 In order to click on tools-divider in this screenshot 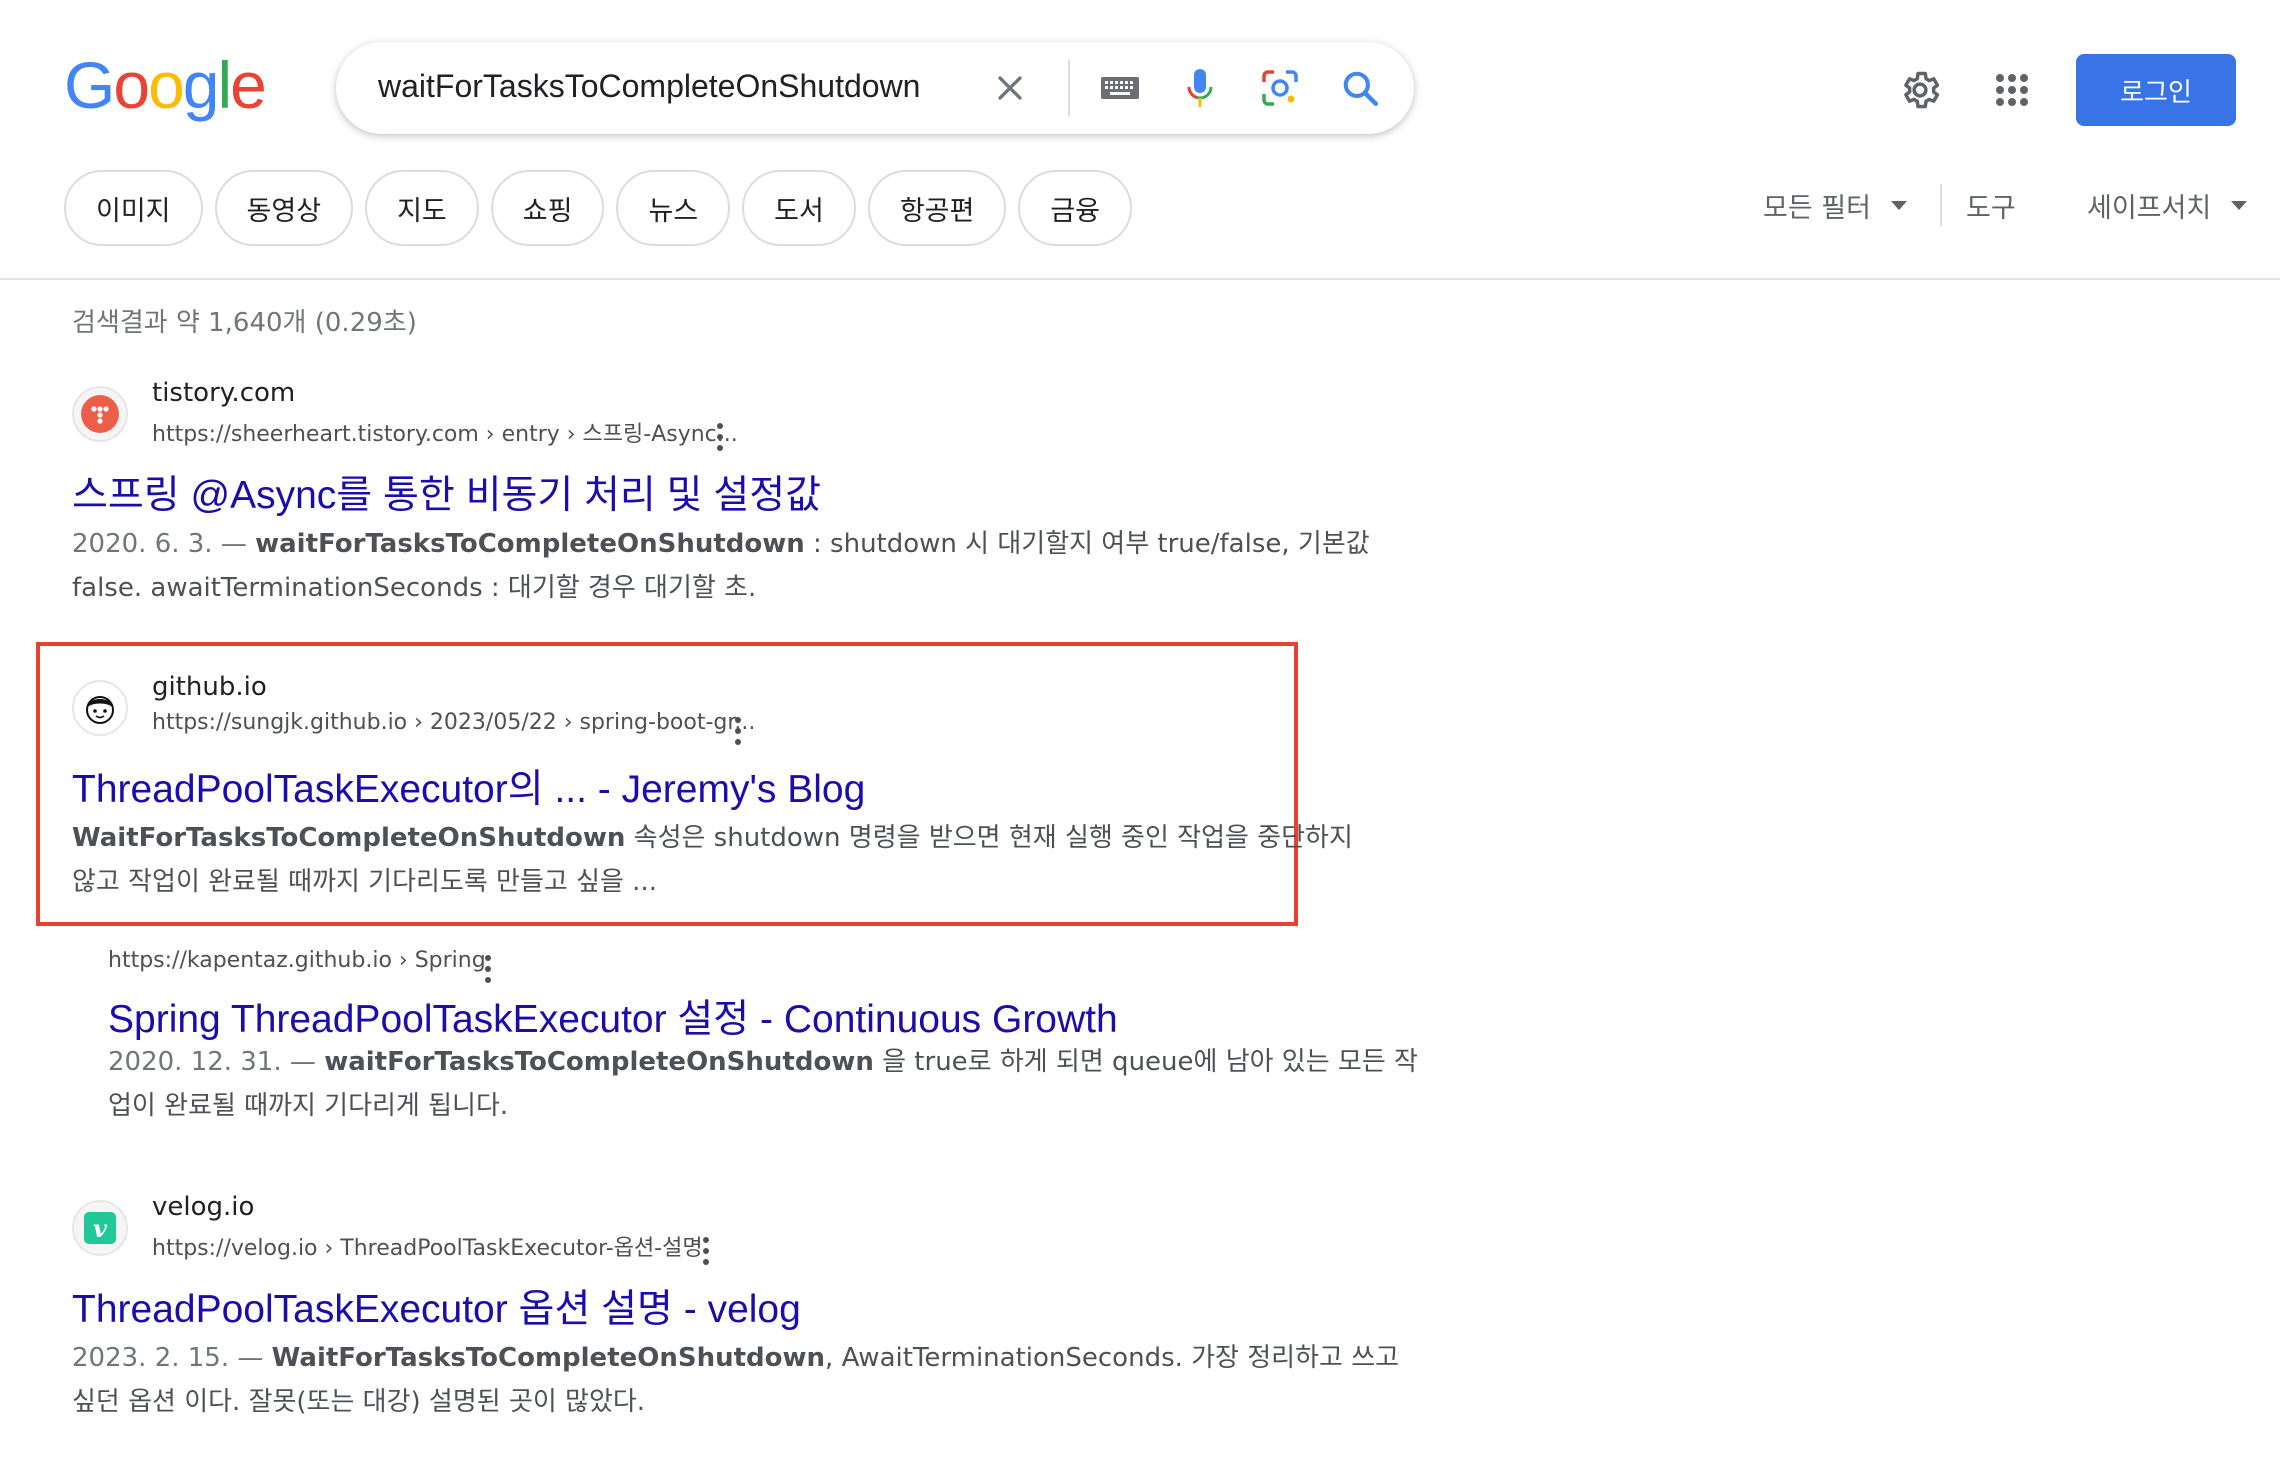, I will do `click(1941, 205)`.